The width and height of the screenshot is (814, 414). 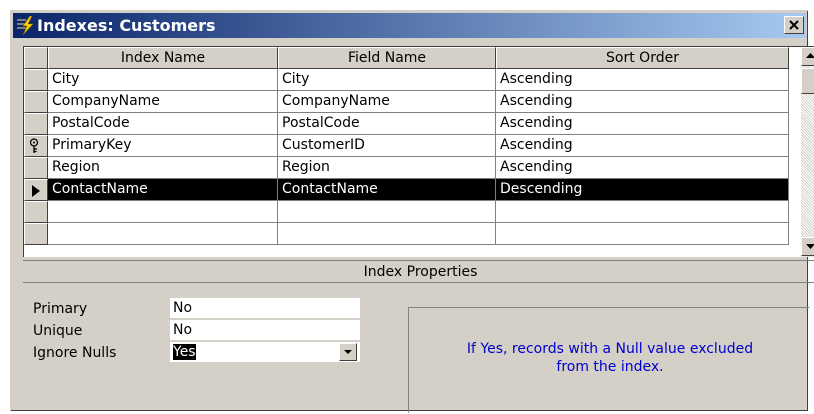 What do you see at coordinates (610, 367) in the screenshot?
I see `help-text-line: from the index.` at bounding box center [610, 367].